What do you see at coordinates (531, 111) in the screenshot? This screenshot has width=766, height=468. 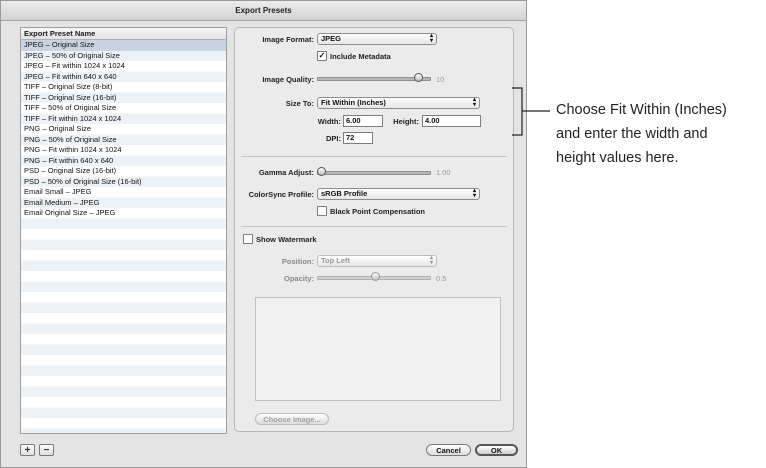 I see `callout-bracket` at bounding box center [531, 111].